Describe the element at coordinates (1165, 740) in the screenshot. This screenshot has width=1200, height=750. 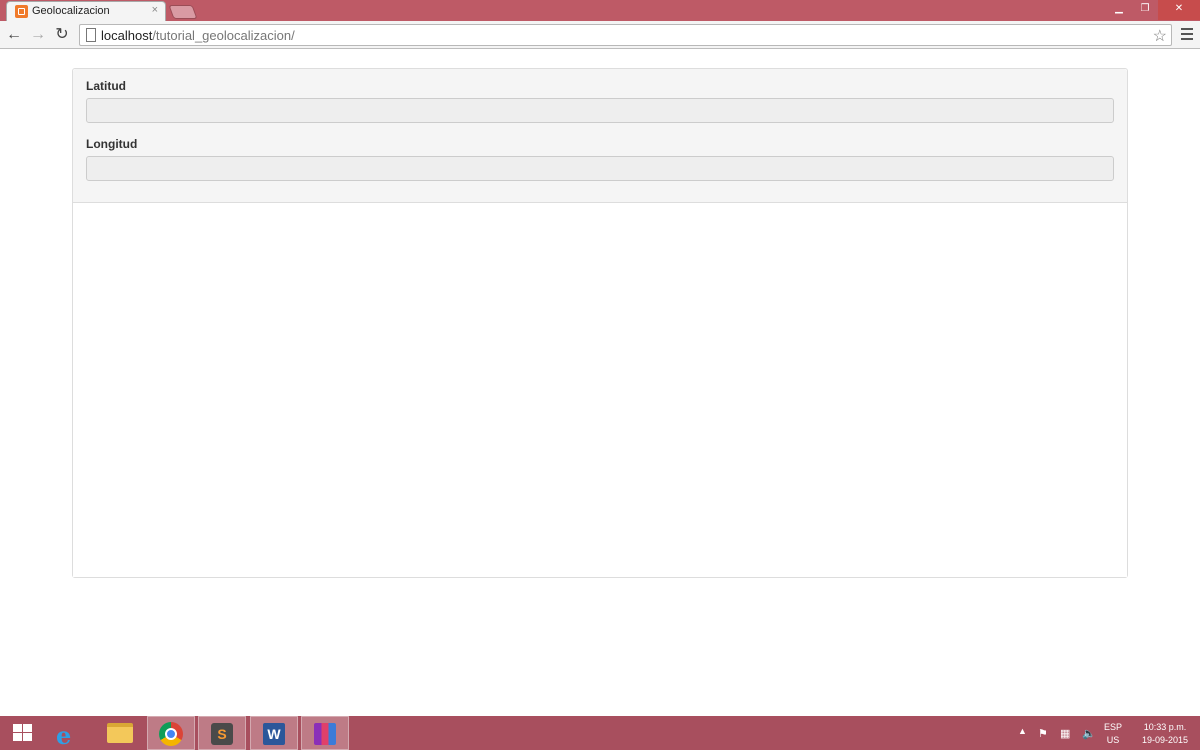
I see `clock-date: 19-09-2015` at that location.